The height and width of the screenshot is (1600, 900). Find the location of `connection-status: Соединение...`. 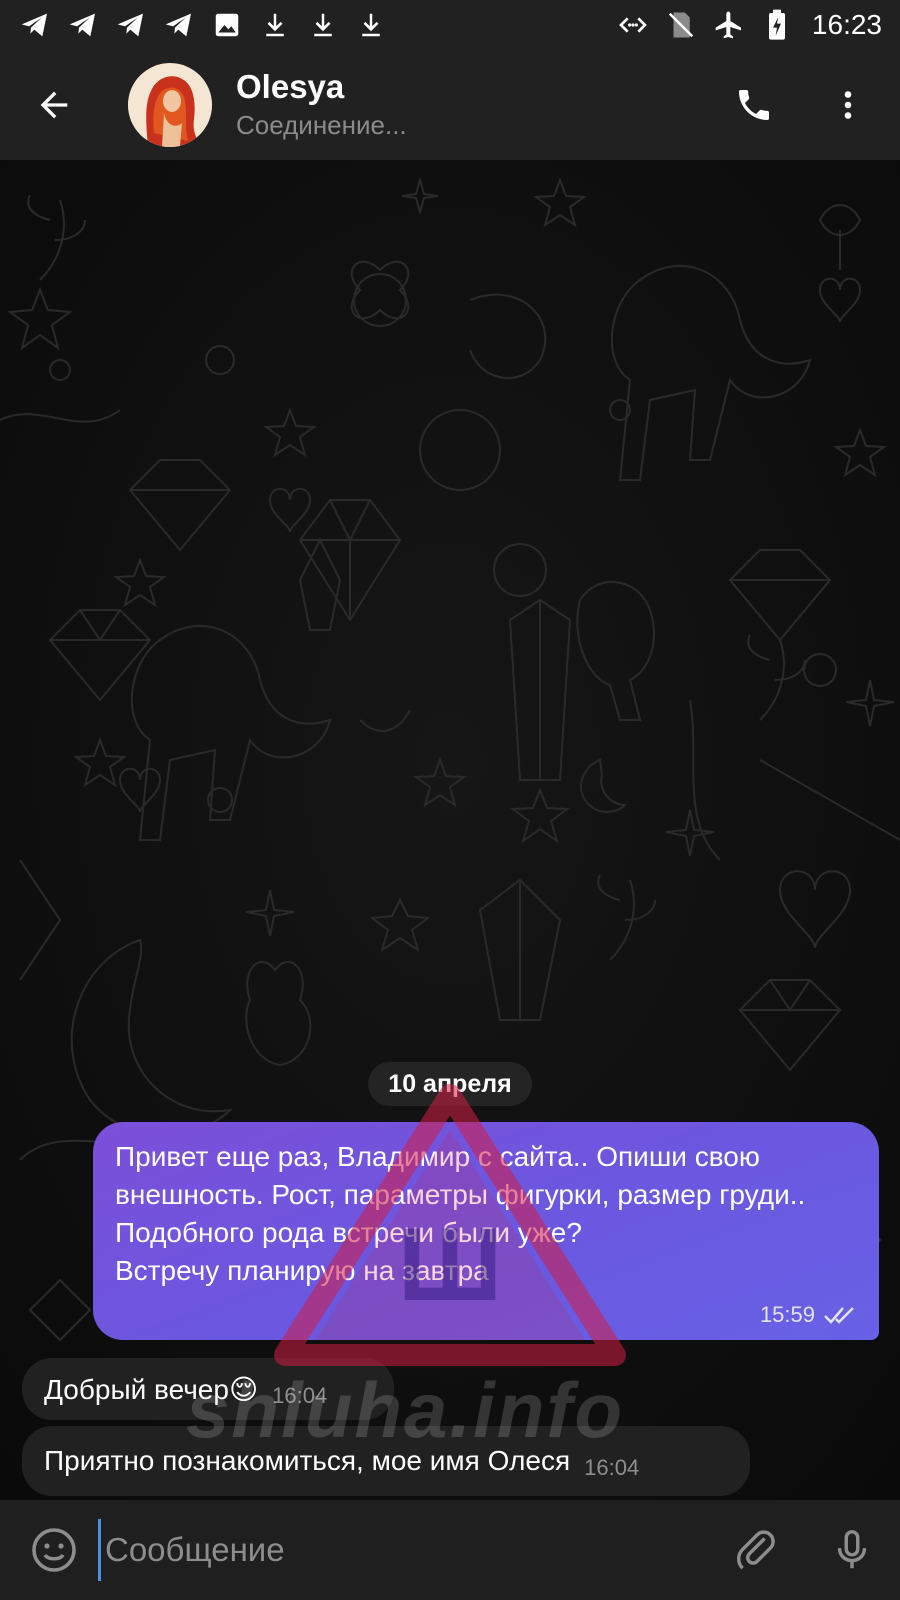

connection-status: Соединение... is located at coordinates (321, 125).